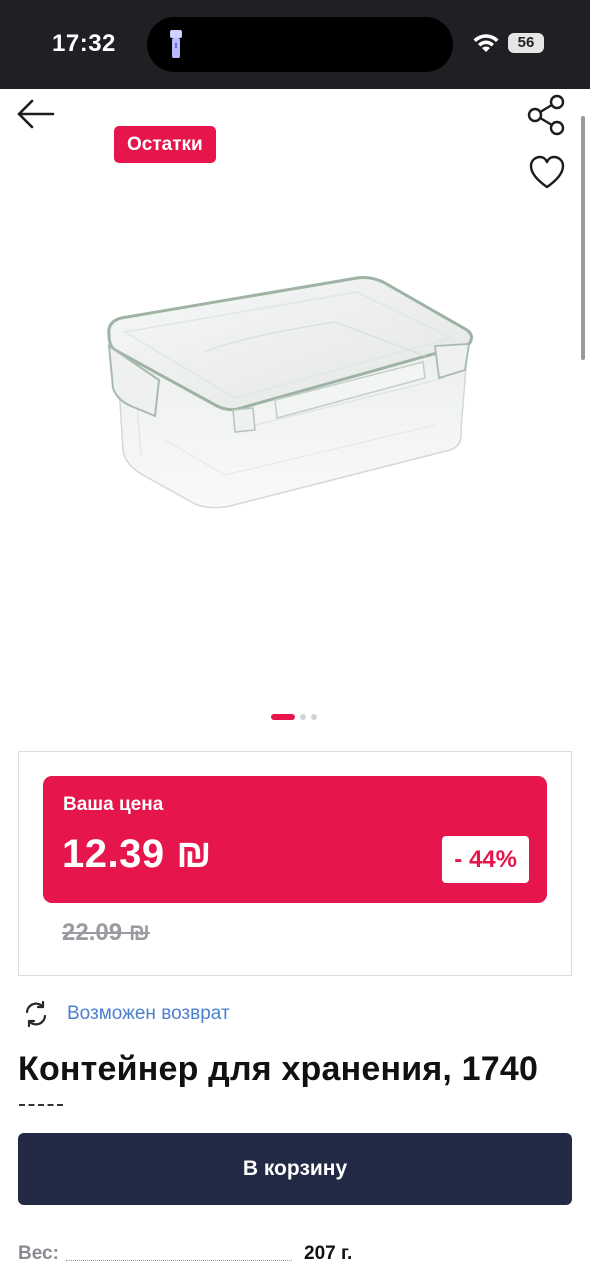  Describe the element at coordinates (38, 1253) in the screenshot. I see `spec-label: Вес:` at that location.